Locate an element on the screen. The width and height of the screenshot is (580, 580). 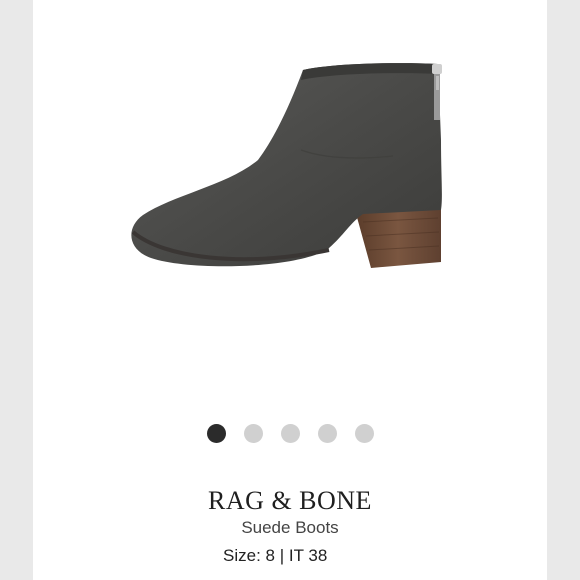
brand-name: RAG & BONE is located at coordinates (290, 501).